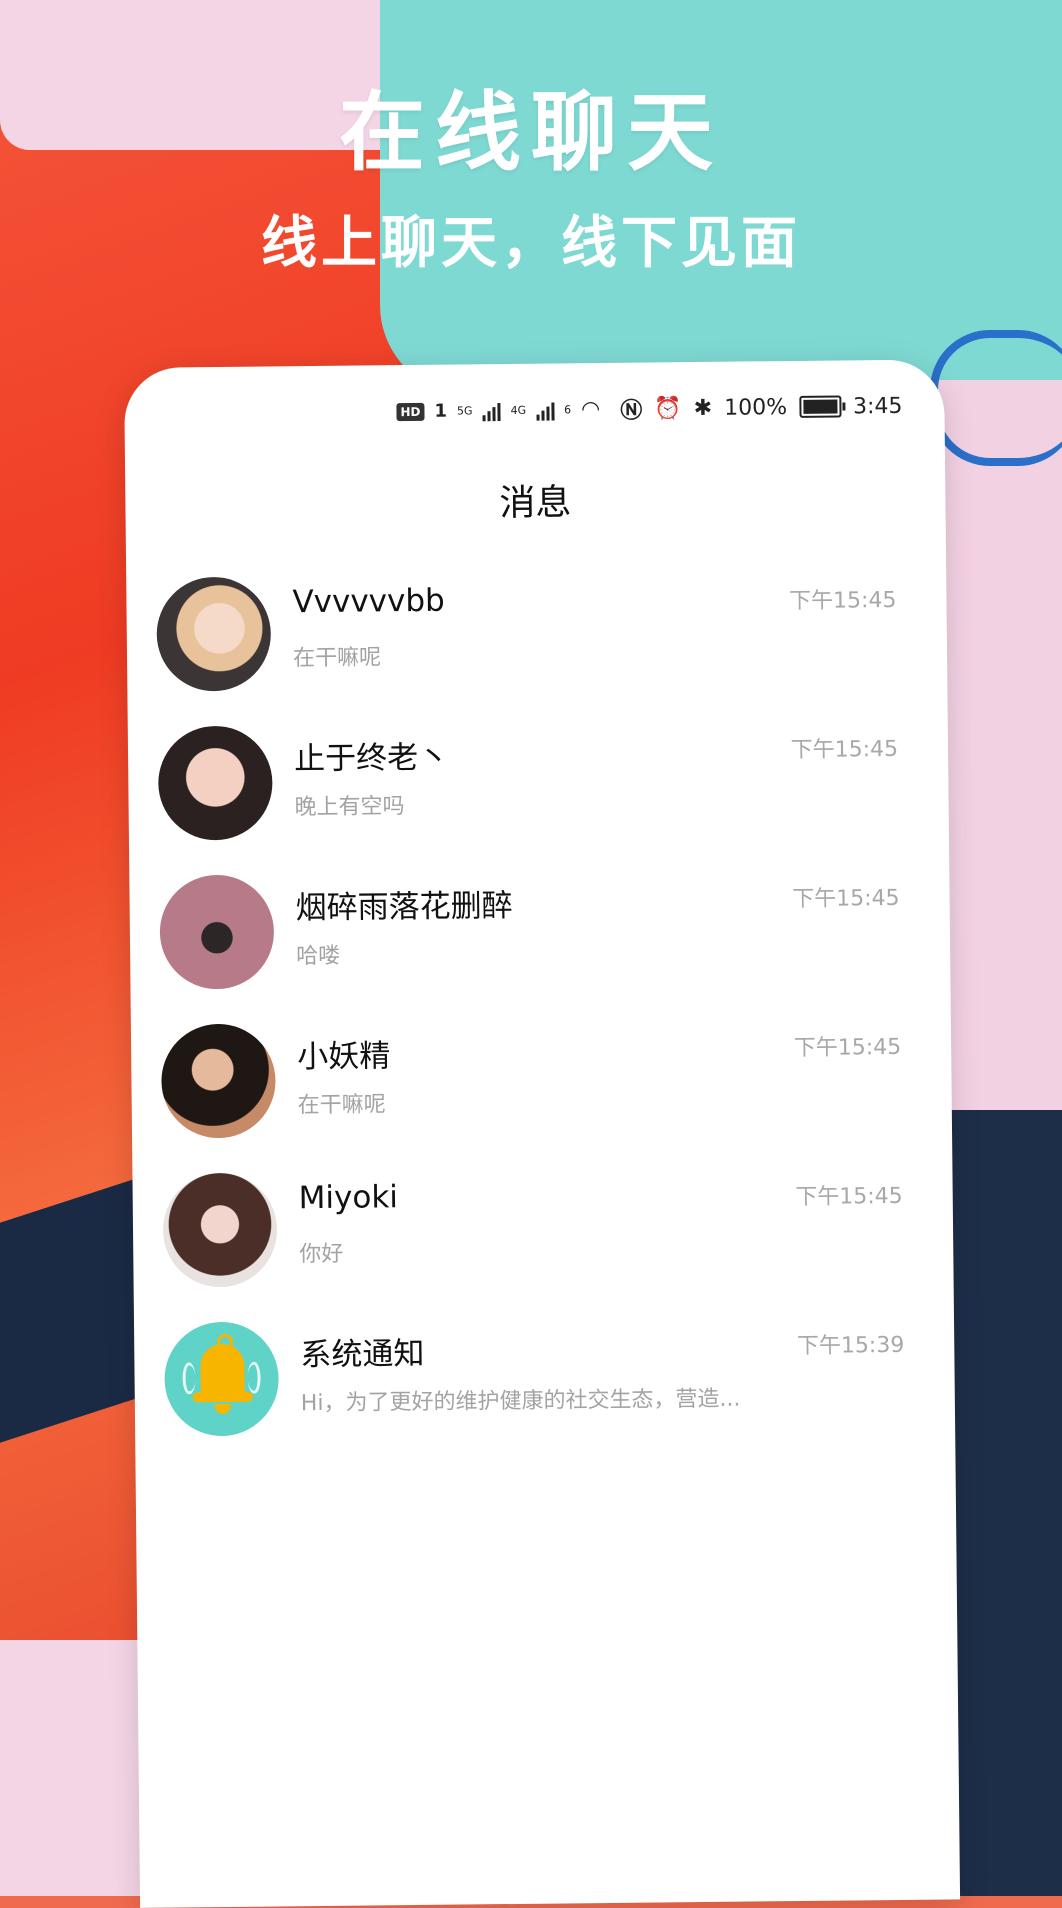 The width and height of the screenshot is (1062, 1908). Describe the element at coordinates (531, 133) in the screenshot. I see `hero-title: 在线聊天` at that location.